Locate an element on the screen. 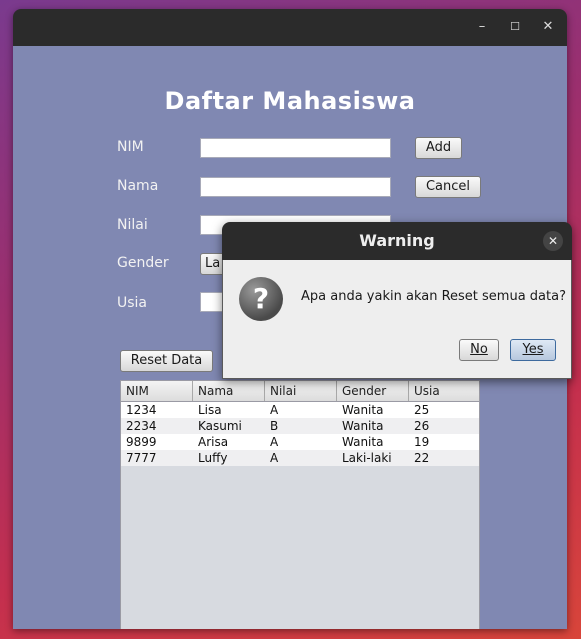 The height and width of the screenshot is (639, 581). cell-usia: 26 is located at coordinates (422, 426).